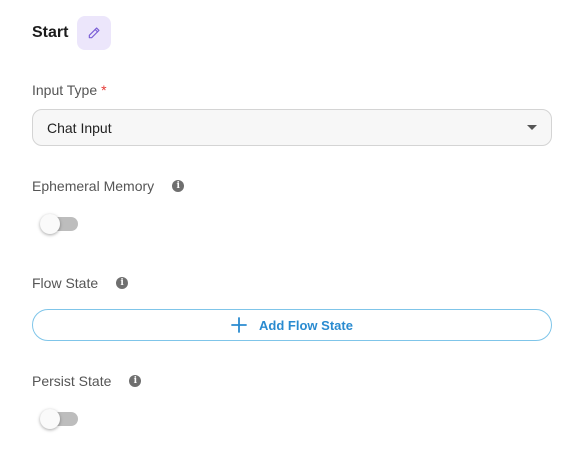 The width and height of the screenshot is (584, 465). Describe the element at coordinates (79, 127) in the screenshot. I see `input-type-selected-value: Chat Input` at that location.